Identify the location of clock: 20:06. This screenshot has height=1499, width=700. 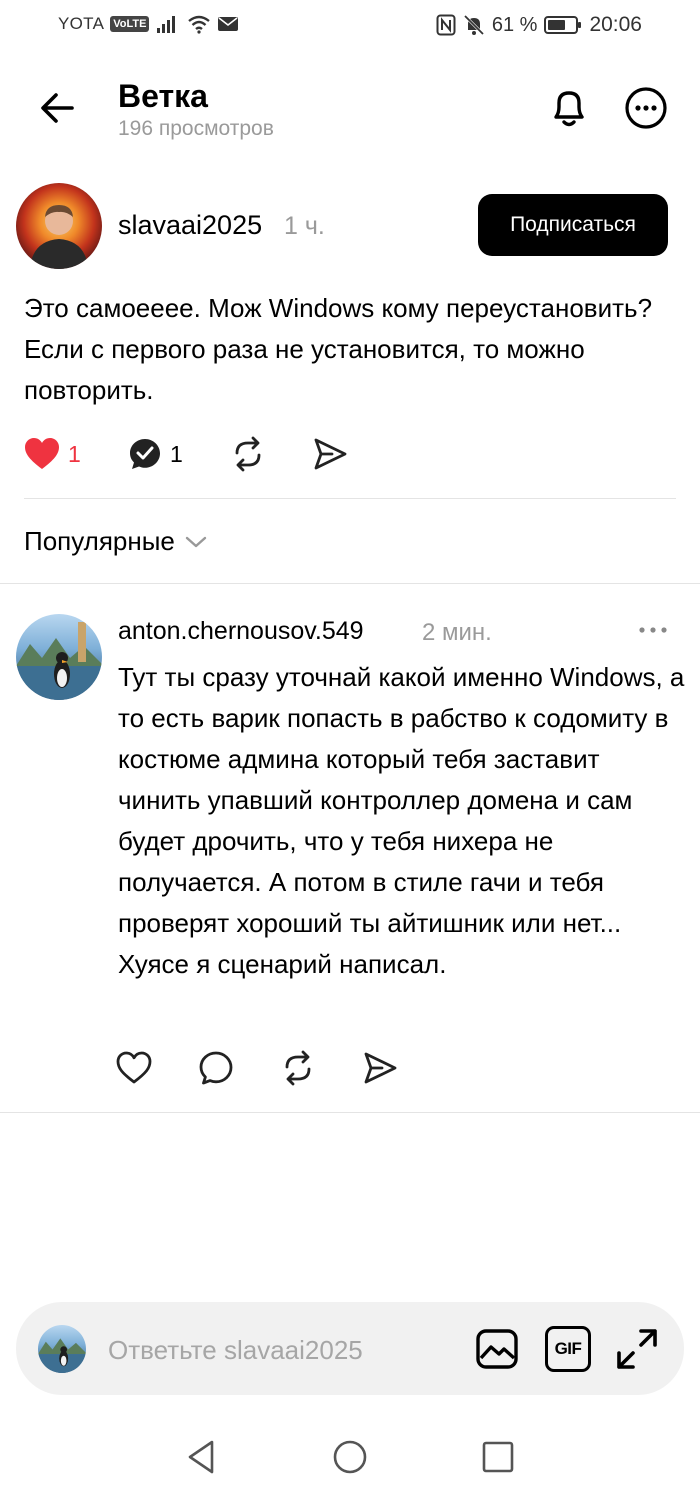
(615, 24).